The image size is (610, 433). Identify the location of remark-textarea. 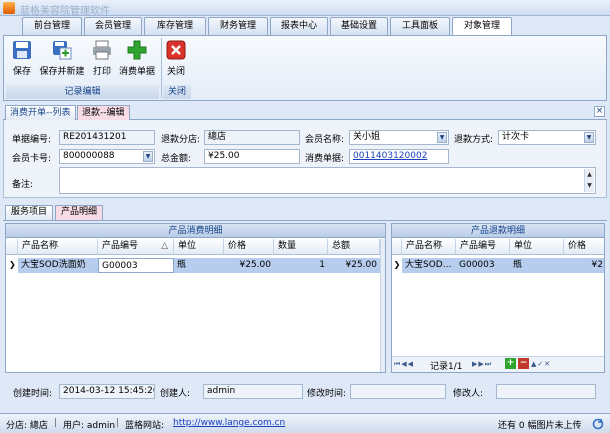
(327, 180).